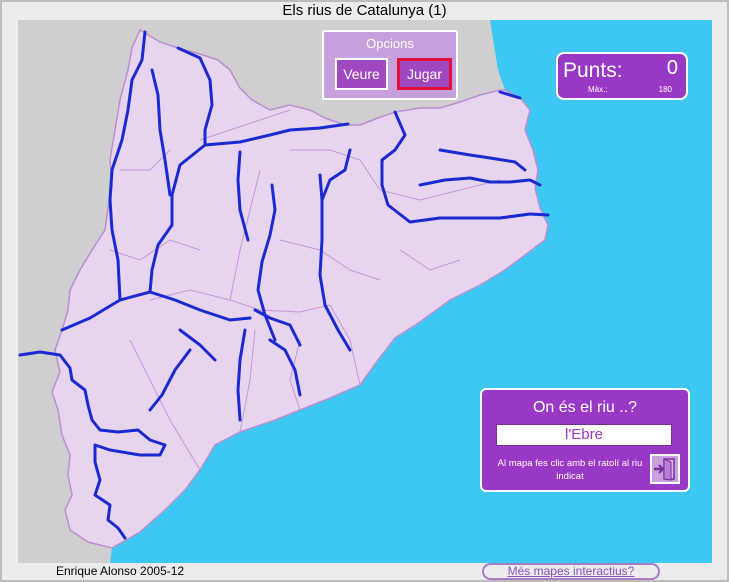 The height and width of the screenshot is (582, 729). I want to click on exit-door-icon, so click(664, 469).